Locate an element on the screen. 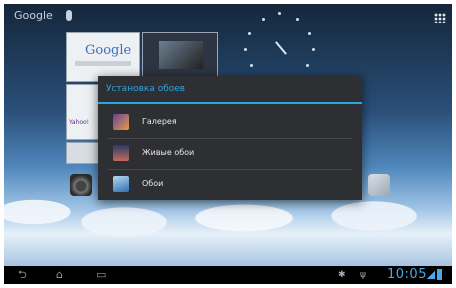 The height and width of the screenshot is (288, 456). gallery-widget-thumbnail is located at coordinates (180, 57).